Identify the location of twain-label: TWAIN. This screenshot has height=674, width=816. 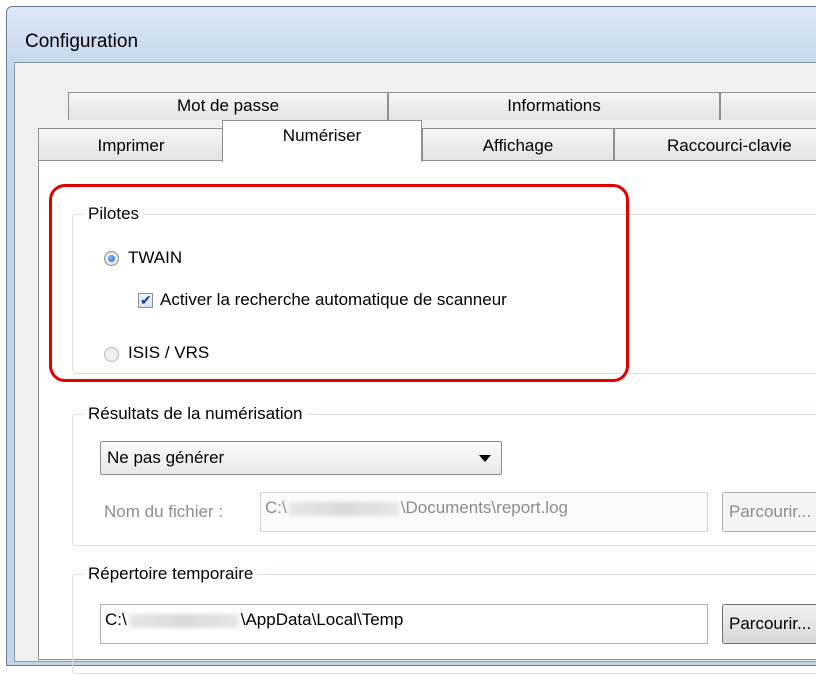
(155, 258).